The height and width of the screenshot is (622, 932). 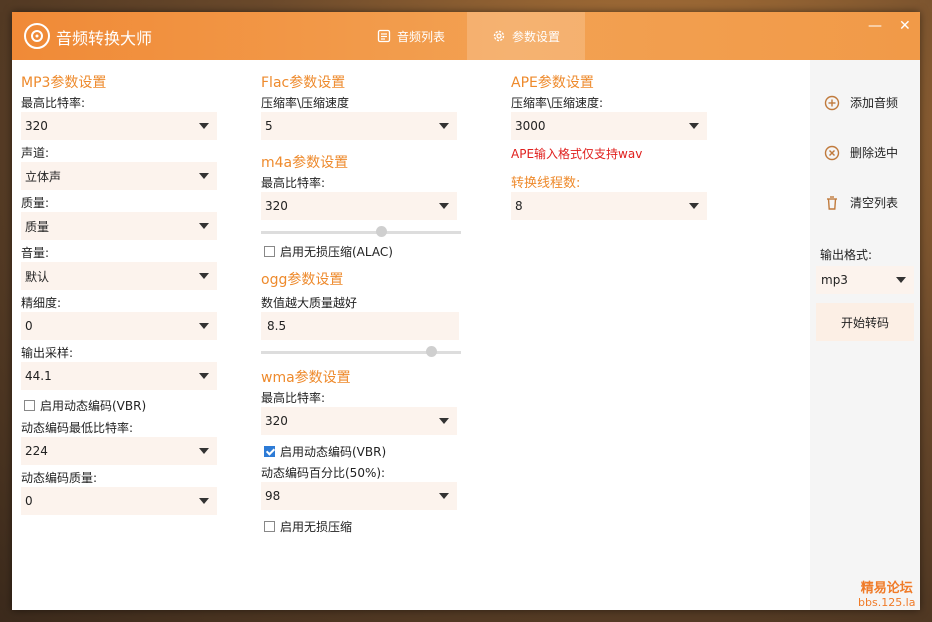 What do you see at coordinates (37, 36) in the screenshot?
I see `app-logo-icon` at bounding box center [37, 36].